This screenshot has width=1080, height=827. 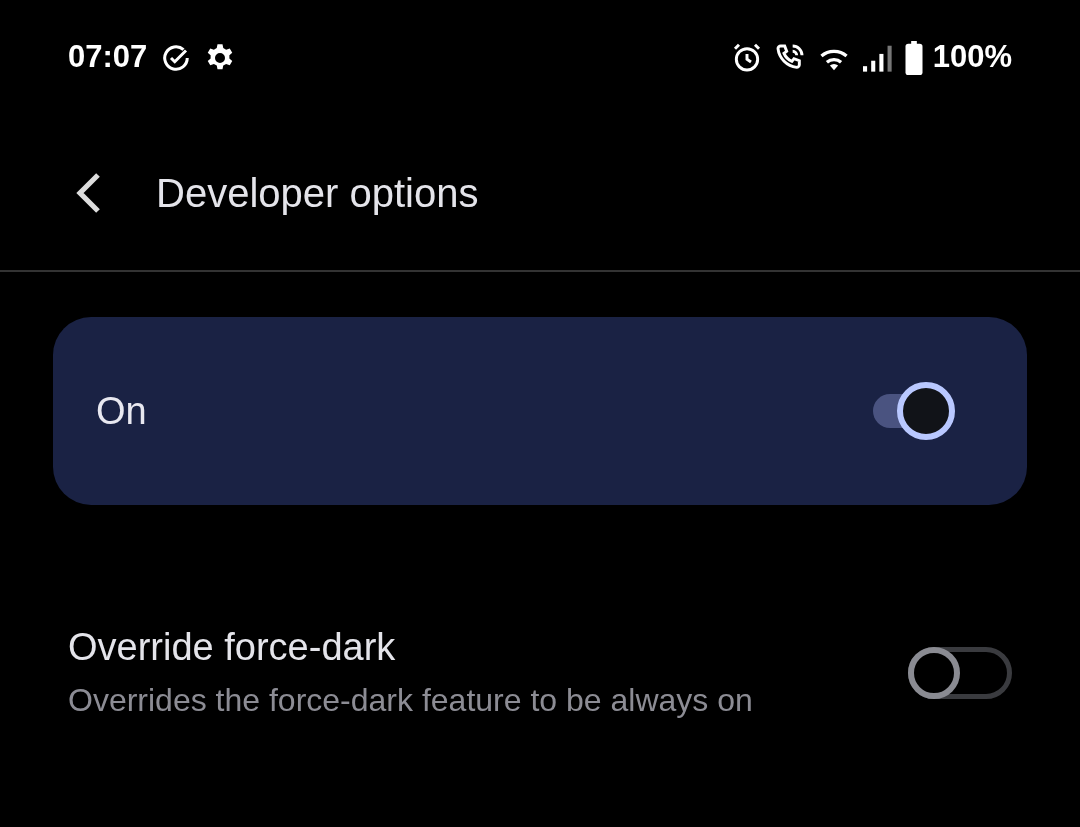 What do you see at coordinates (176, 57) in the screenshot?
I see `check-circle-icon` at bounding box center [176, 57].